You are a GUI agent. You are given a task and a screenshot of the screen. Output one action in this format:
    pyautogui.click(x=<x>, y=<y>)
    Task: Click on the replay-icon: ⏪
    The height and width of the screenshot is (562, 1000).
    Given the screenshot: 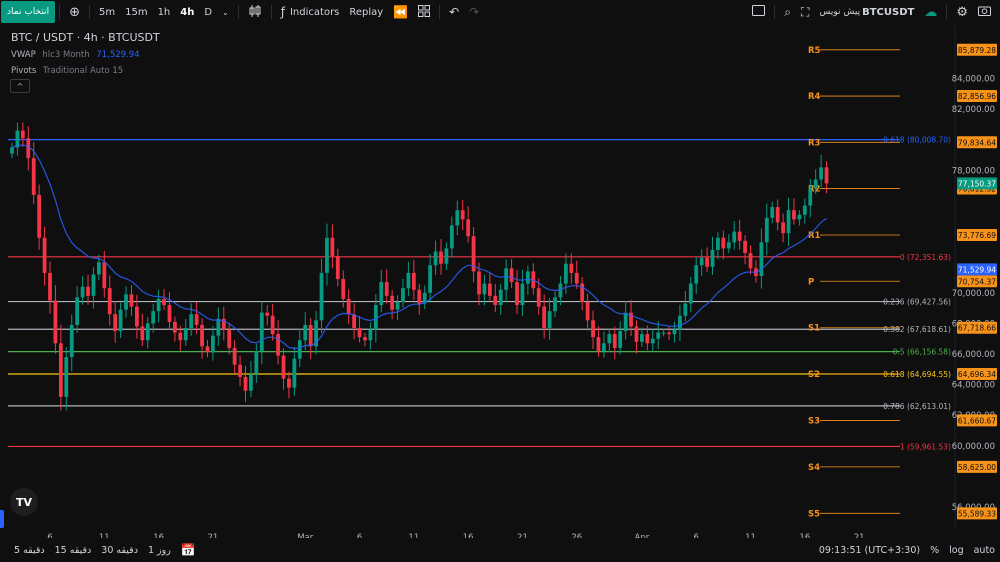 What is the action you would take?
    pyautogui.click(x=400, y=12)
    